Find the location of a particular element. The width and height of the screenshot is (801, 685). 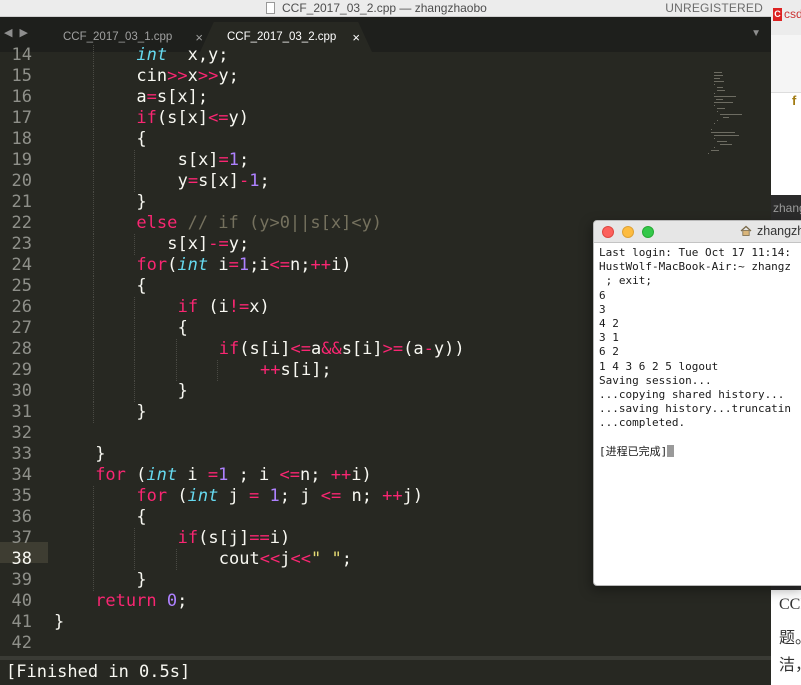

terminal-line: ...completed. is located at coordinates (642, 423).